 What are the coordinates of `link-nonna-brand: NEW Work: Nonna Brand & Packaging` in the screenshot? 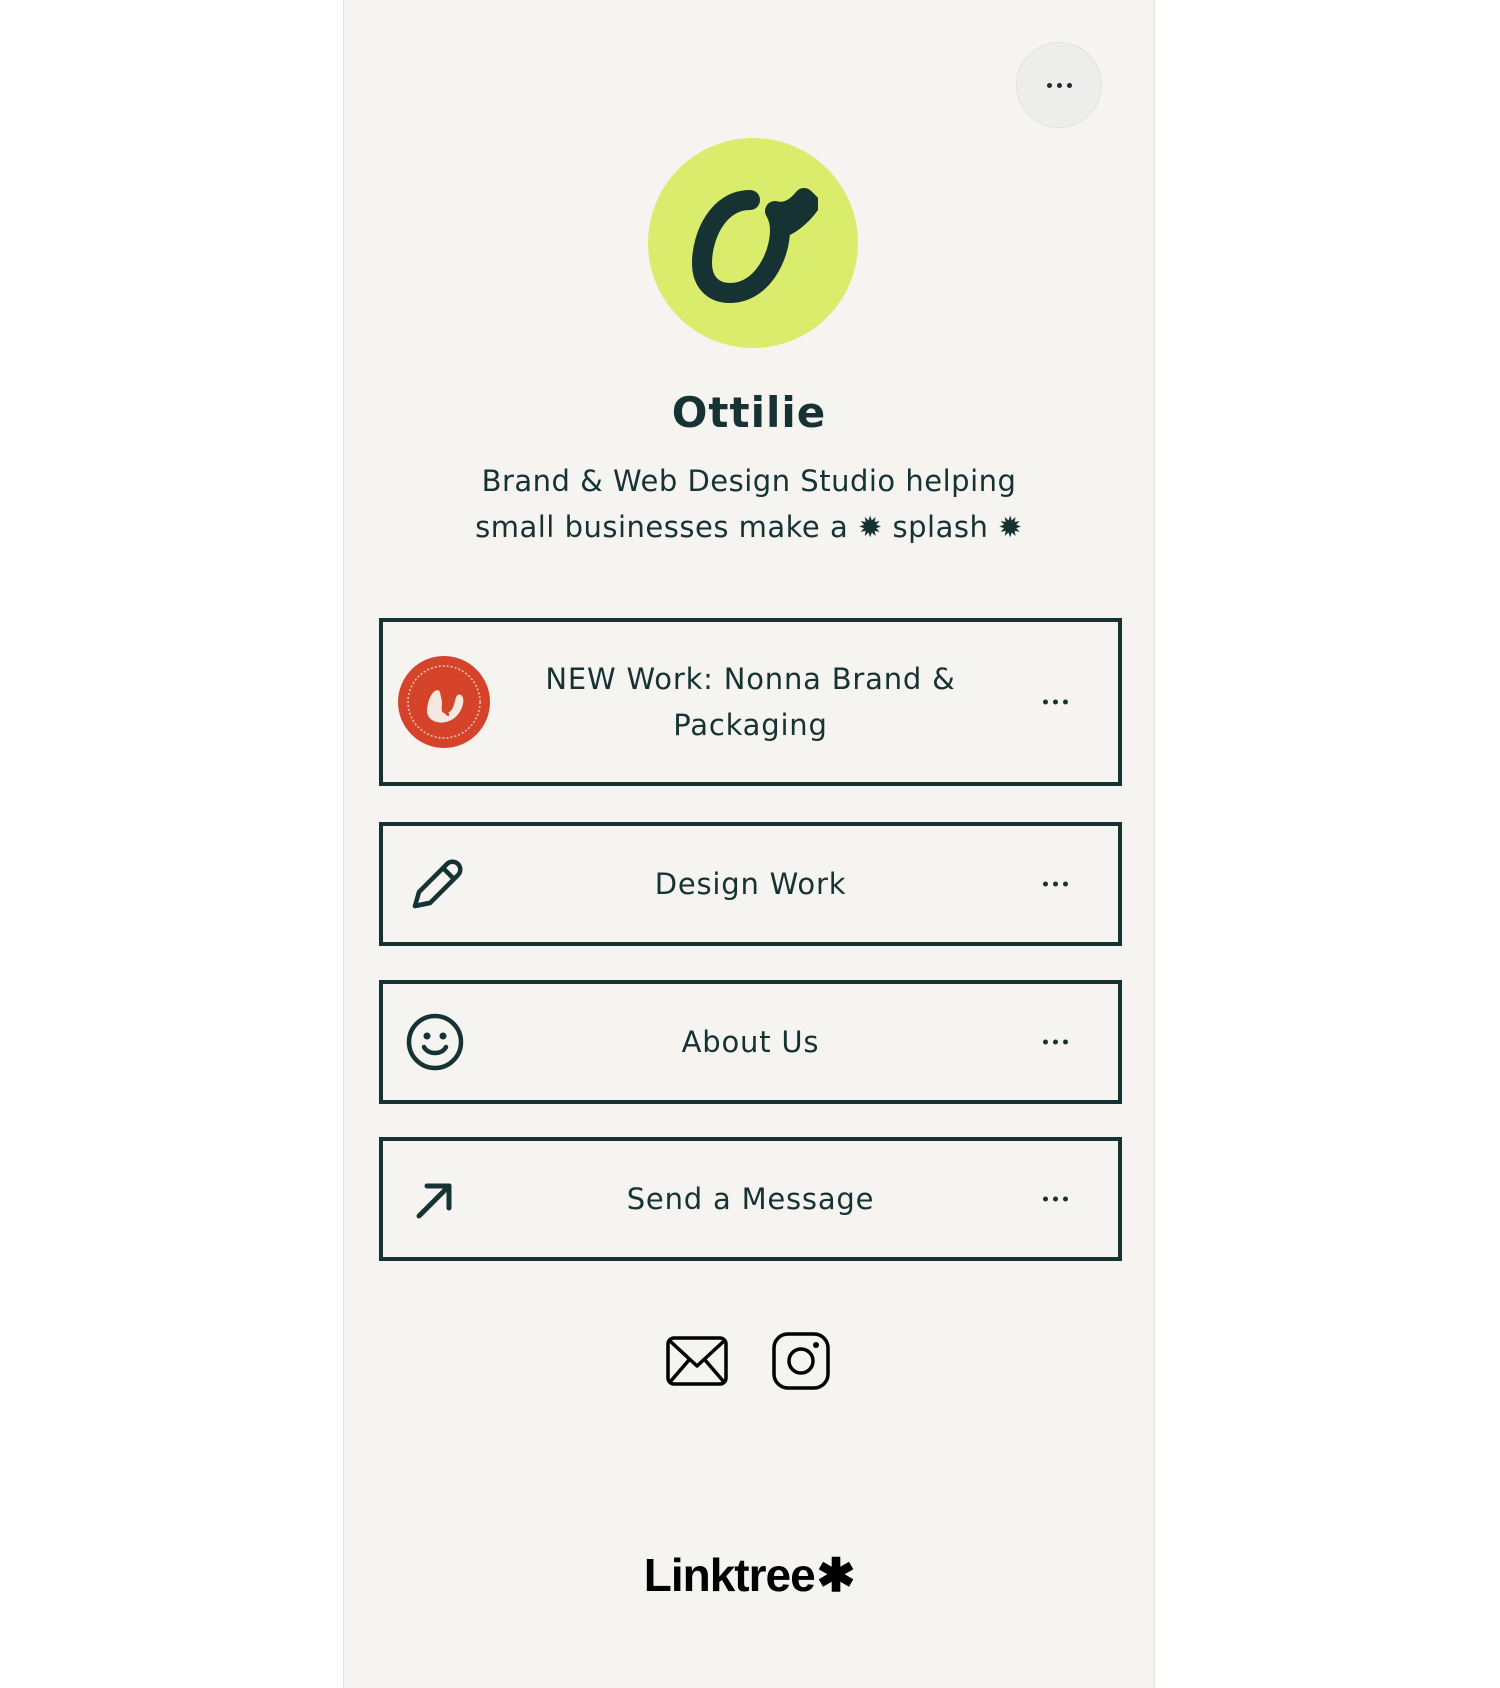 It's located at (750, 702).